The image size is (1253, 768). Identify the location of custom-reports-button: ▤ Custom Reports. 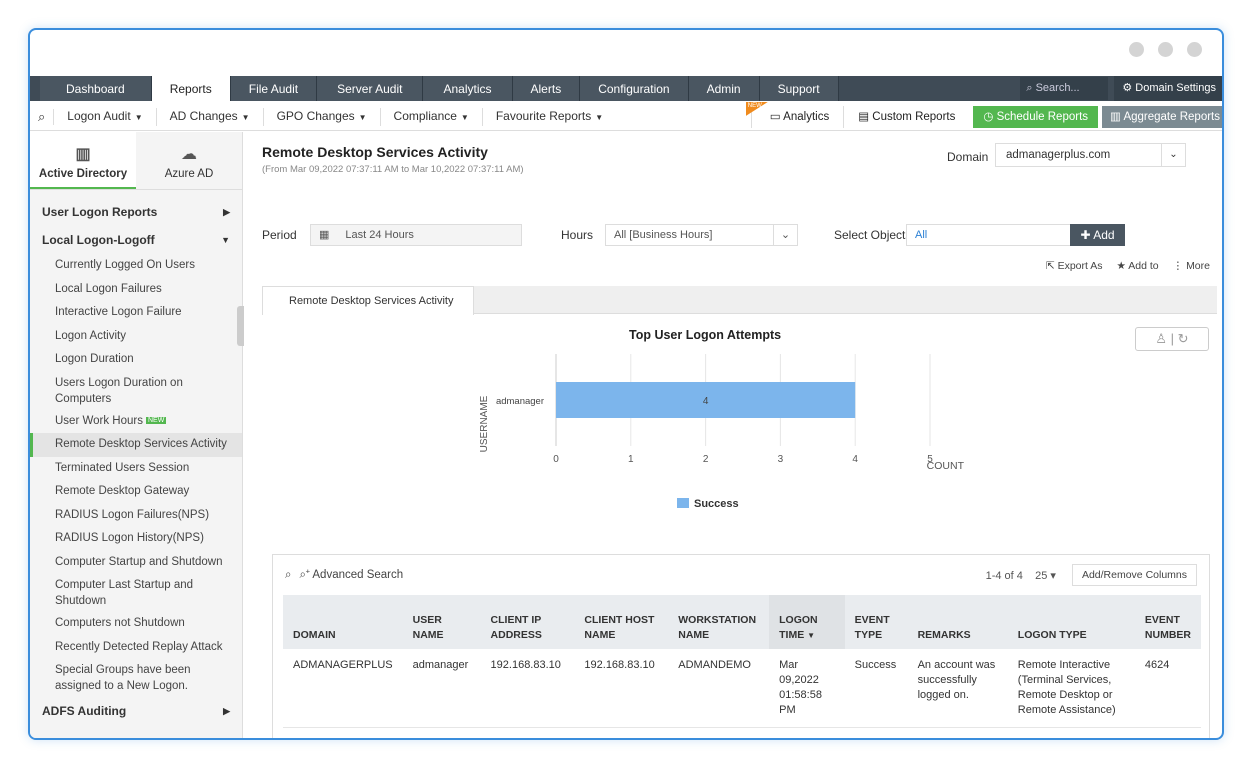
(906, 117).